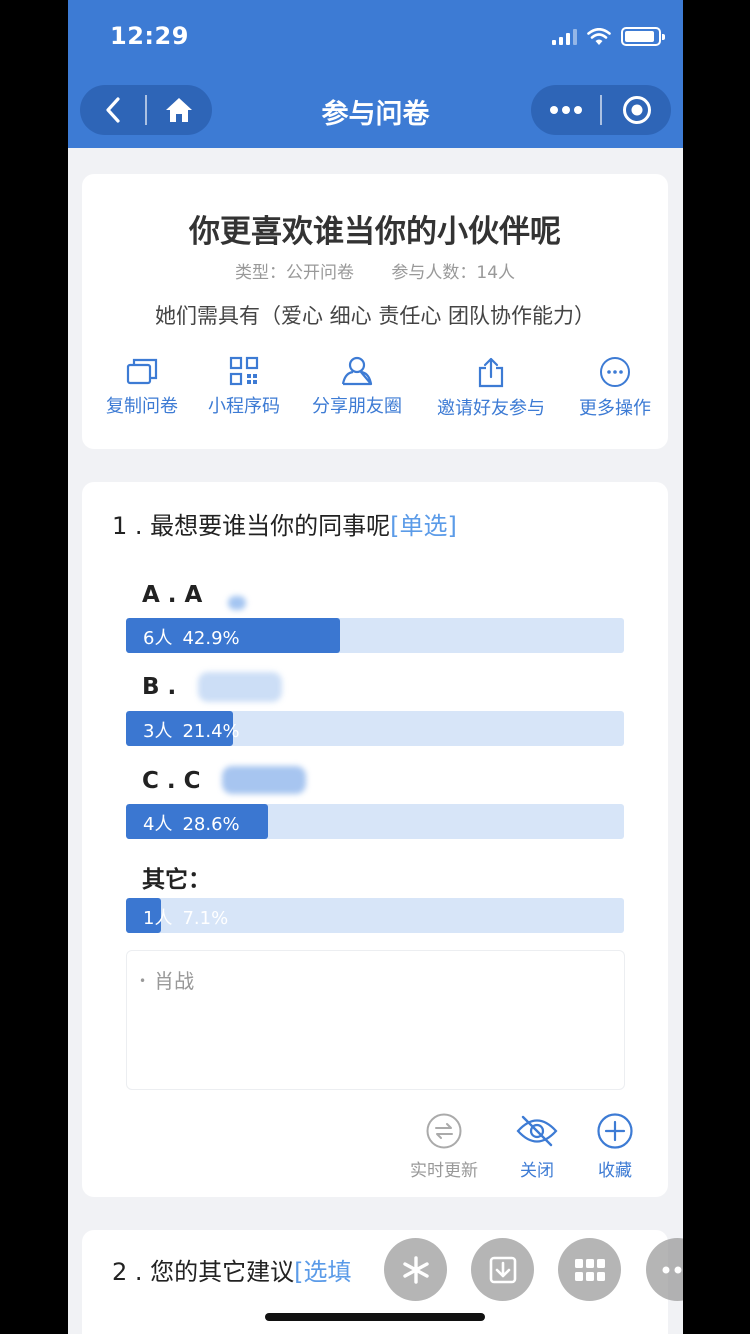 This screenshot has height=1334, width=750. I want to click on grid-icon, so click(589, 1269).